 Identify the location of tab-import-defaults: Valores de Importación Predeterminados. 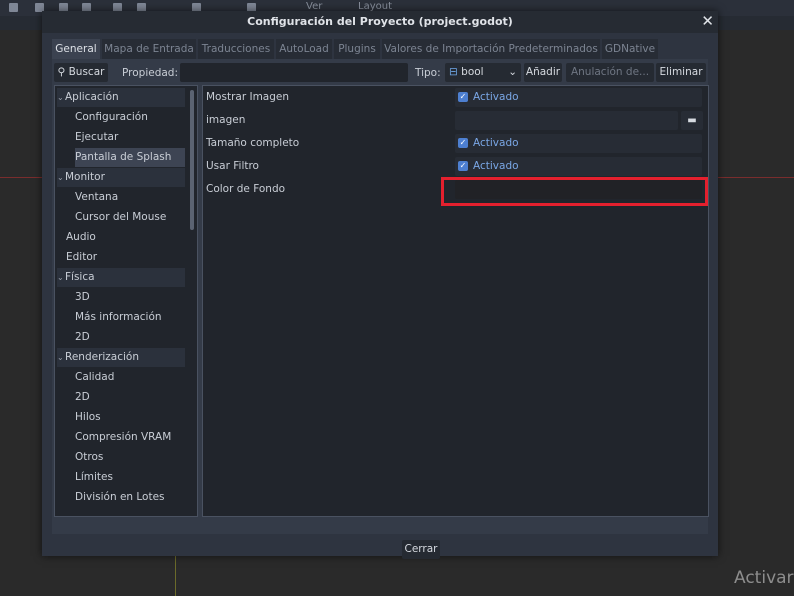
(491, 49).